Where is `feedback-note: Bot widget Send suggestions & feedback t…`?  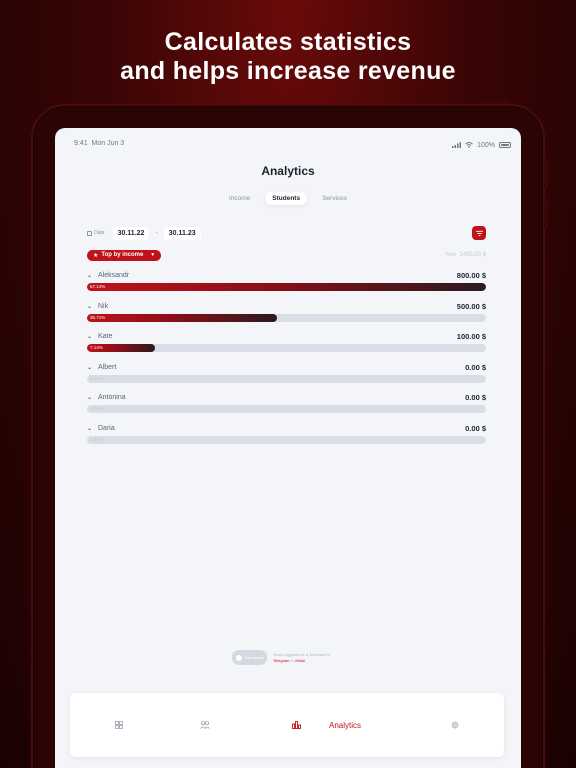 feedback-note: Bot widget Send suggestions & feedback t… is located at coordinates (281, 657).